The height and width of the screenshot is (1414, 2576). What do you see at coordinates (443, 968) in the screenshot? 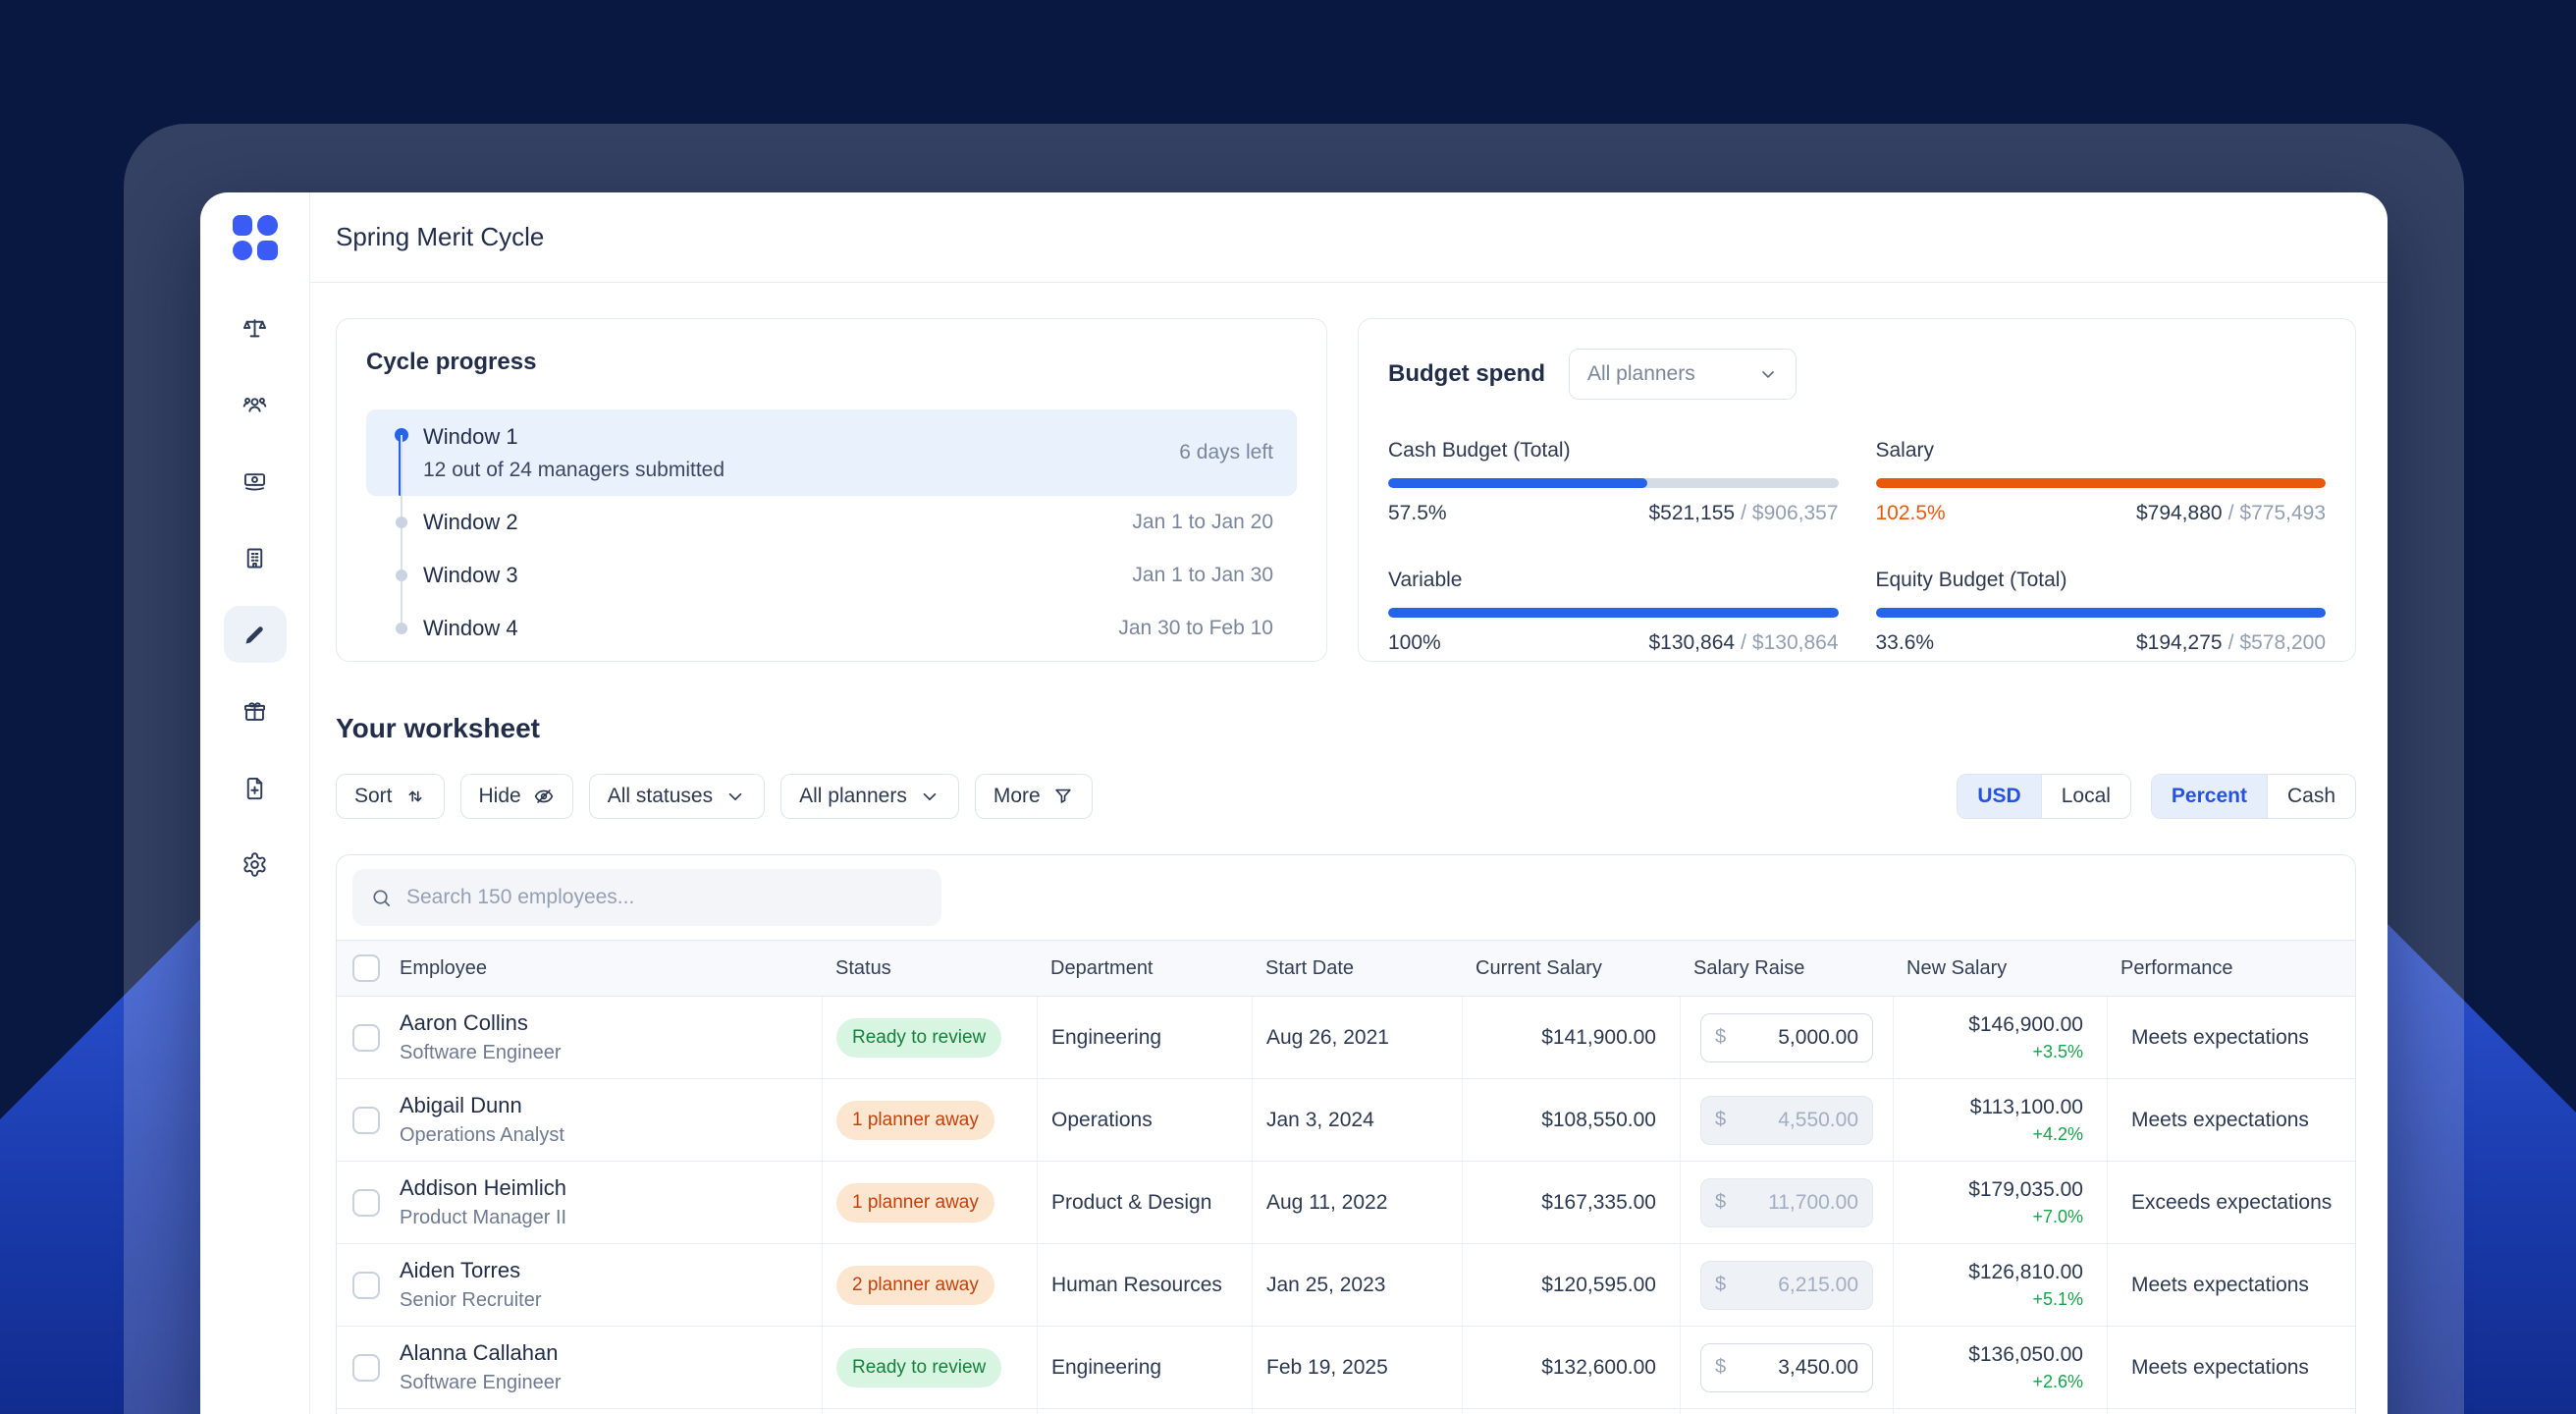
I see `column-header: Employee` at bounding box center [443, 968].